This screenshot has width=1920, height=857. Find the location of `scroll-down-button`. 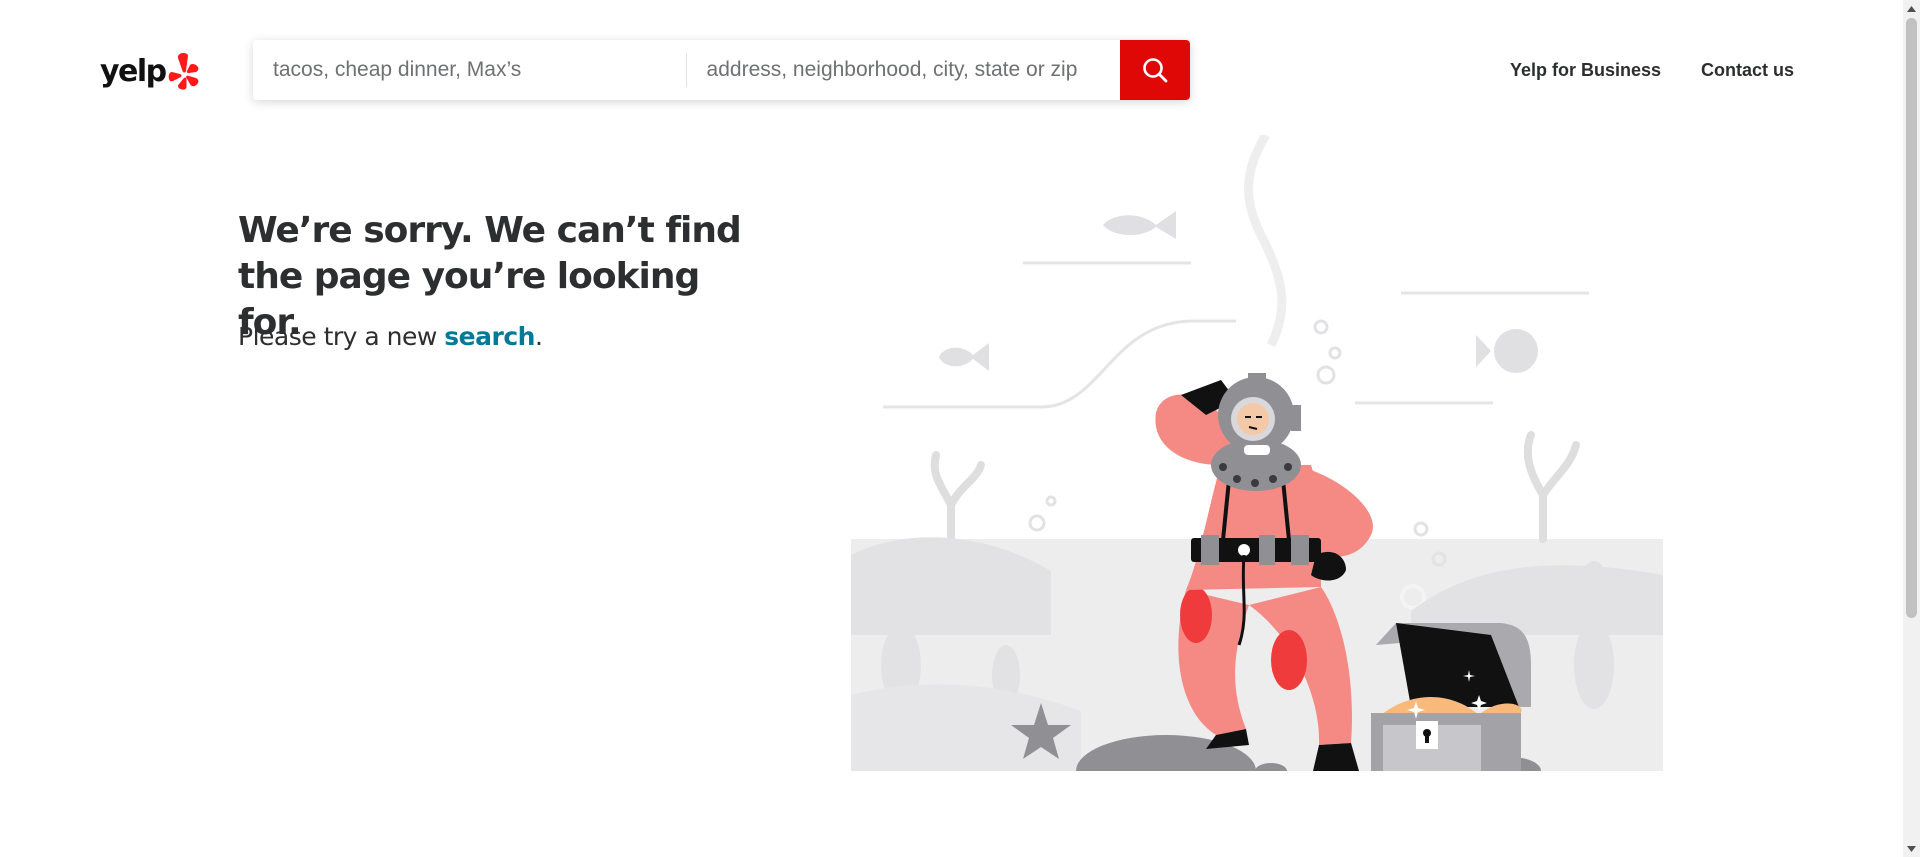

scroll-down-button is located at coordinates (1911, 848).